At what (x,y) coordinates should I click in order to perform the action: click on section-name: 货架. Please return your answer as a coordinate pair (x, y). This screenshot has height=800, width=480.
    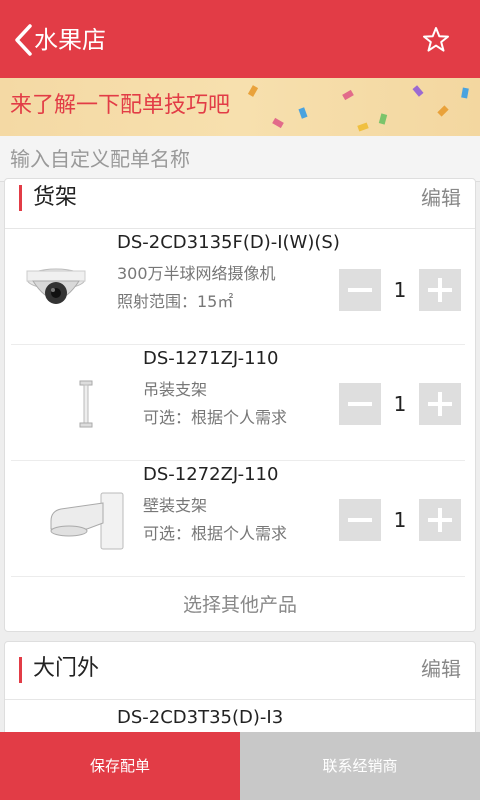
    Looking at the image, I should click on (55, 197).